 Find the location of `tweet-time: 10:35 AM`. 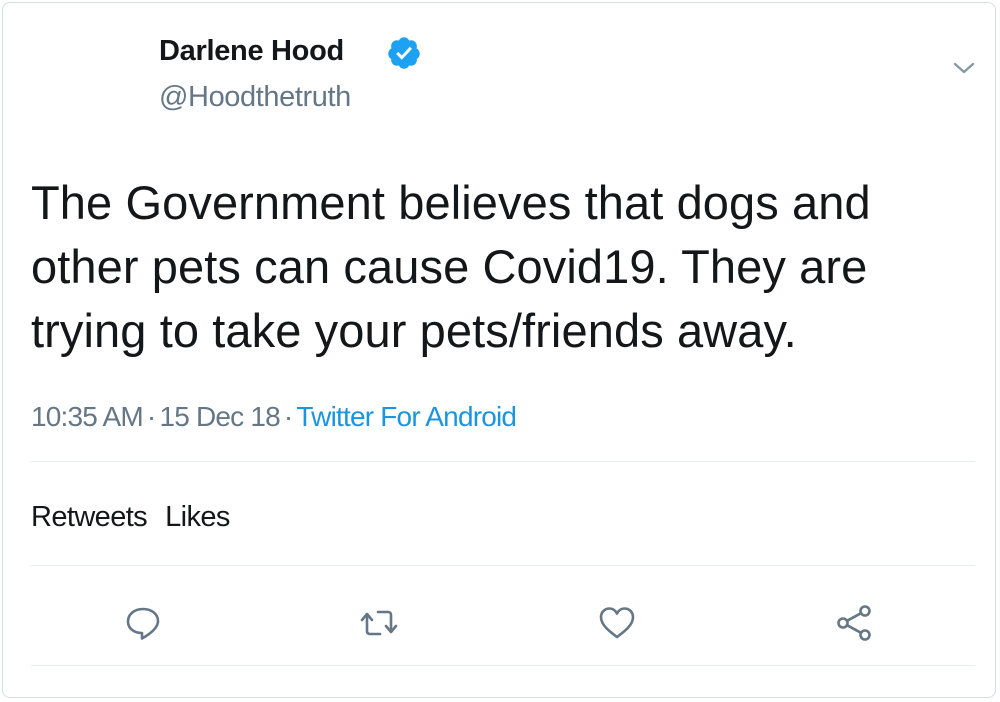

tweet-time: 10:35 AM is located at coordinates (87, 416).